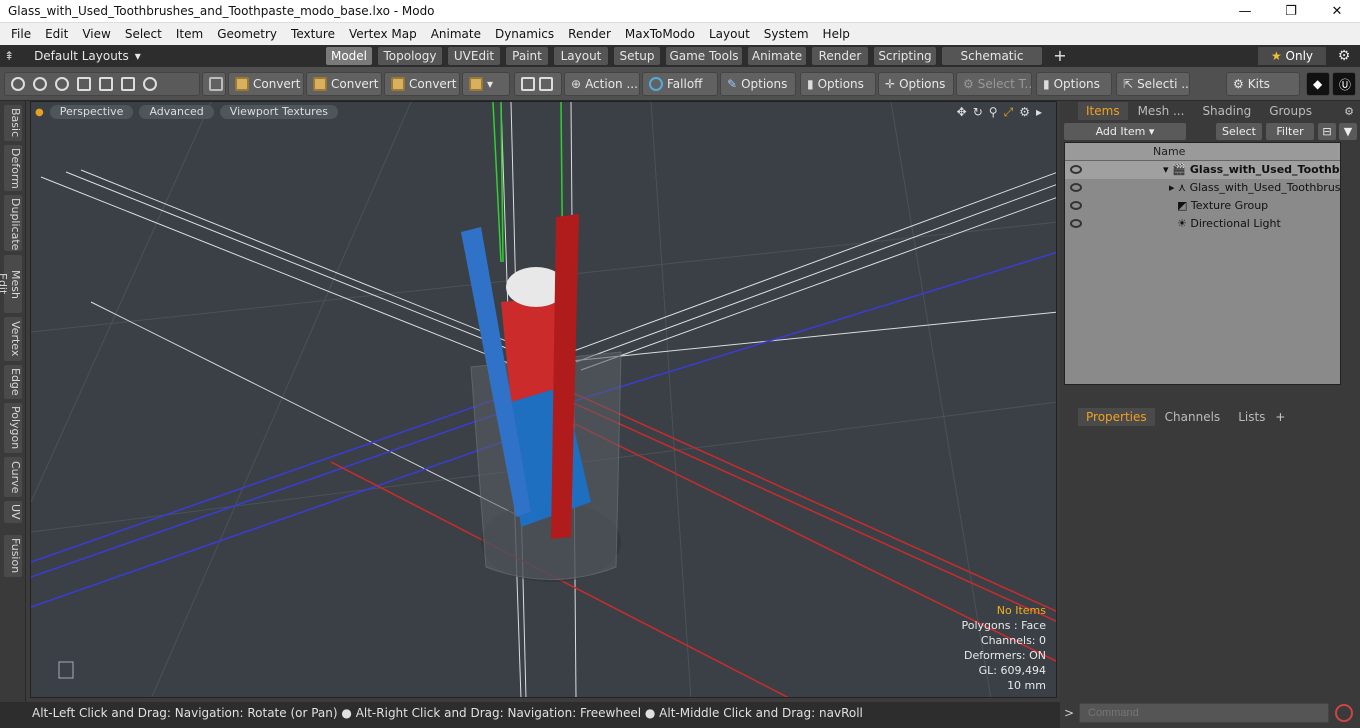 This screenshot has height=728, width=1360. What do you see at coordinates (128, 84) in the screenshot?
I see `material-mode-icon` at bounding box center [128, 84].